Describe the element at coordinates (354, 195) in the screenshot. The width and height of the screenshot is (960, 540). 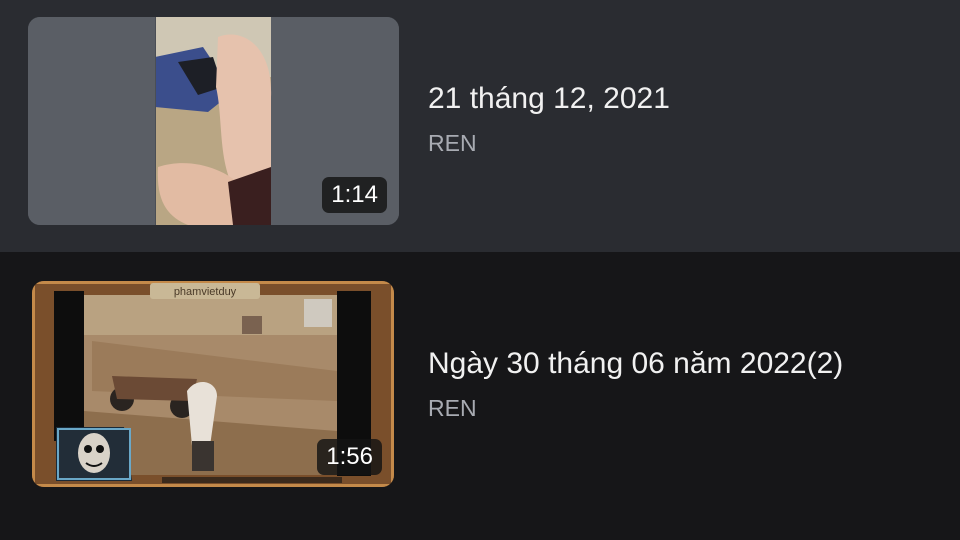
I see `duration-badge: 1:14` at that location.